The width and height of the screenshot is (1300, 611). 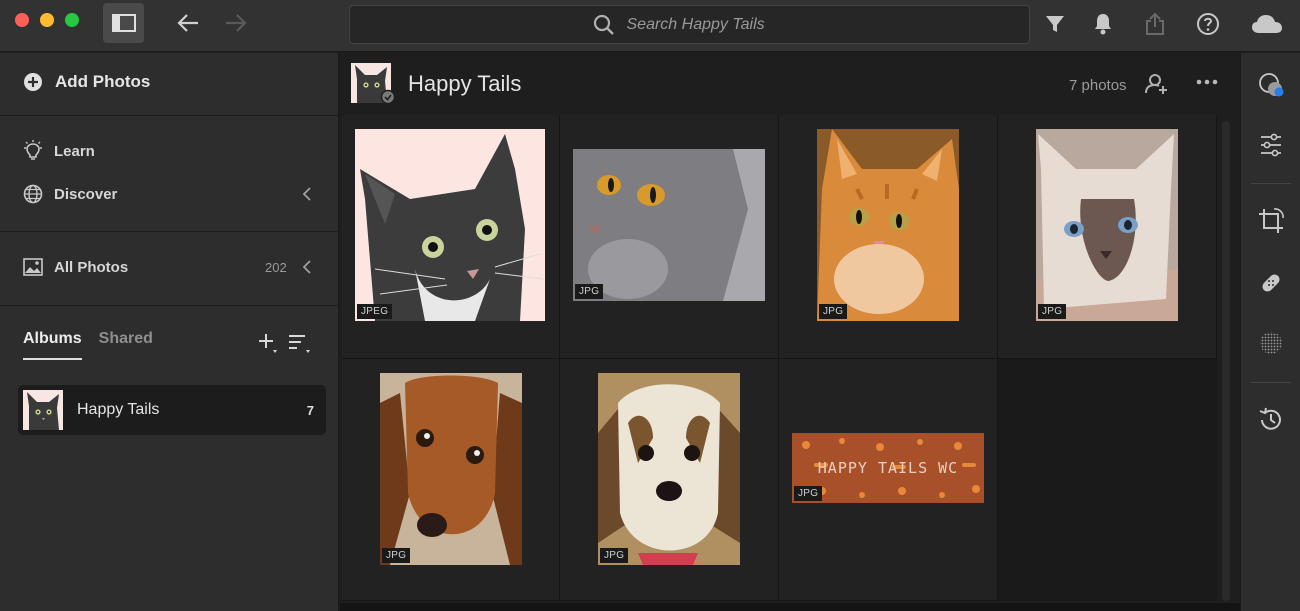 I want to click on add-circle-icon, so click(x=33, y=82).